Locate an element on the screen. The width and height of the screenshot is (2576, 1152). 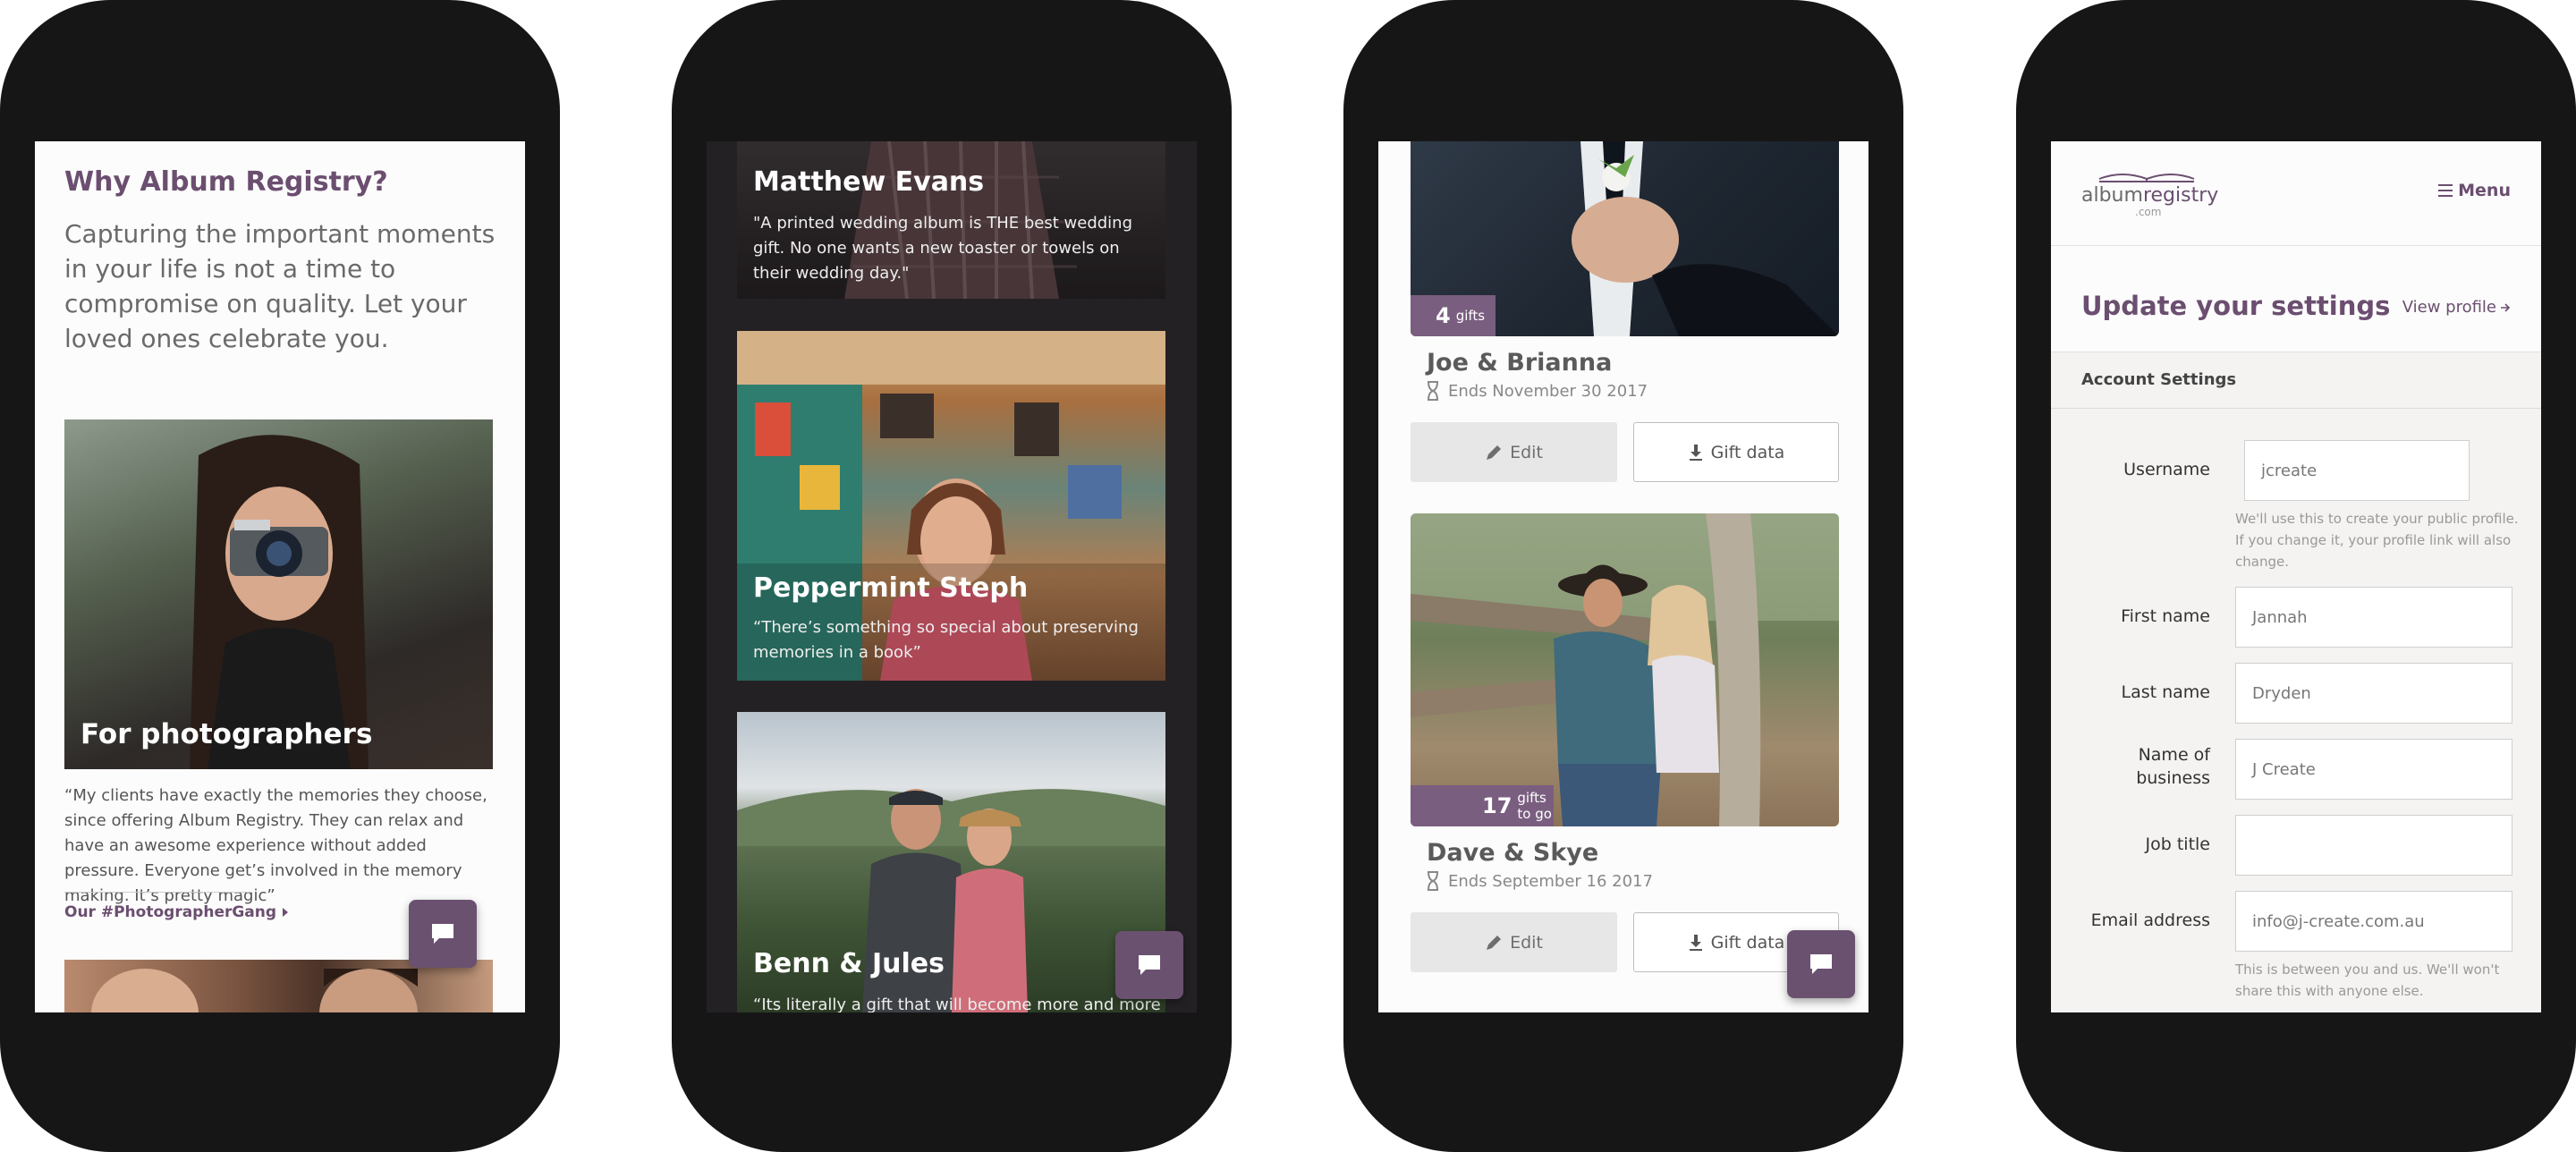
registry-couple-name: Joe & Brianna is located at coordinates (1520, 363).